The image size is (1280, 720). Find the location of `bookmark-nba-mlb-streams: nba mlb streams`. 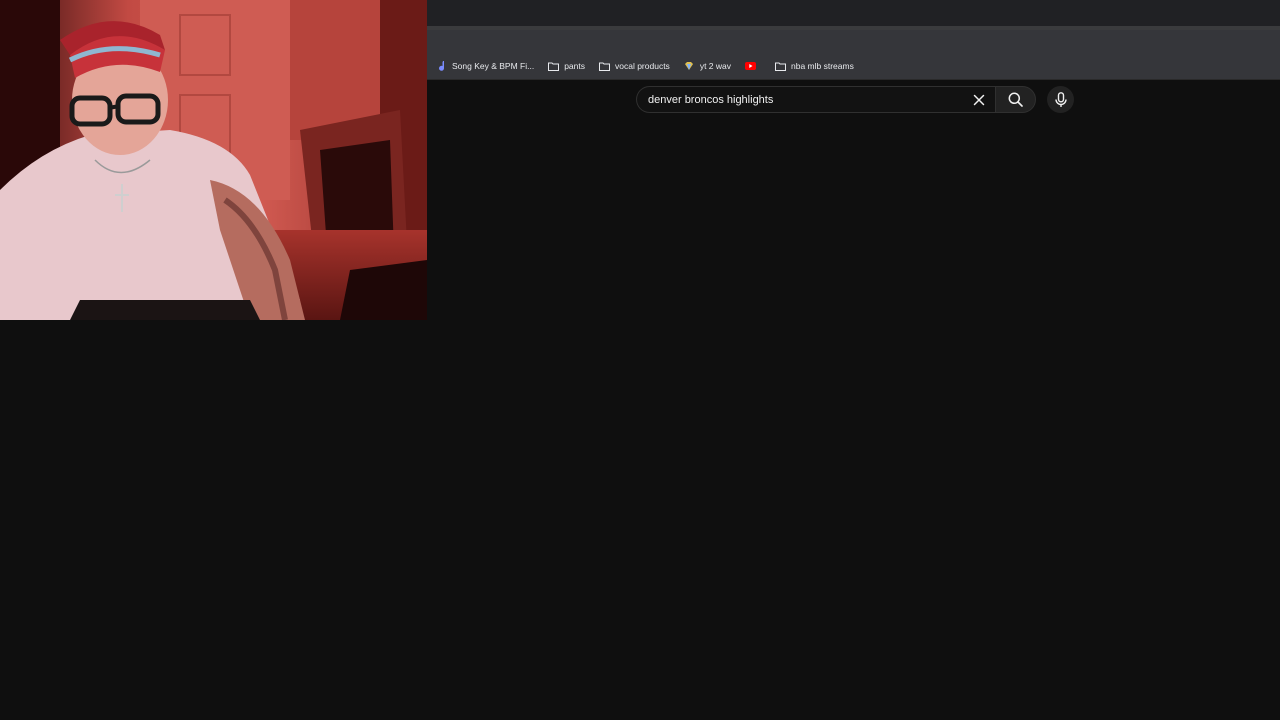

bookmark-nba-mlb-streams: nba mlb streams is located at coordinates (818, 66).